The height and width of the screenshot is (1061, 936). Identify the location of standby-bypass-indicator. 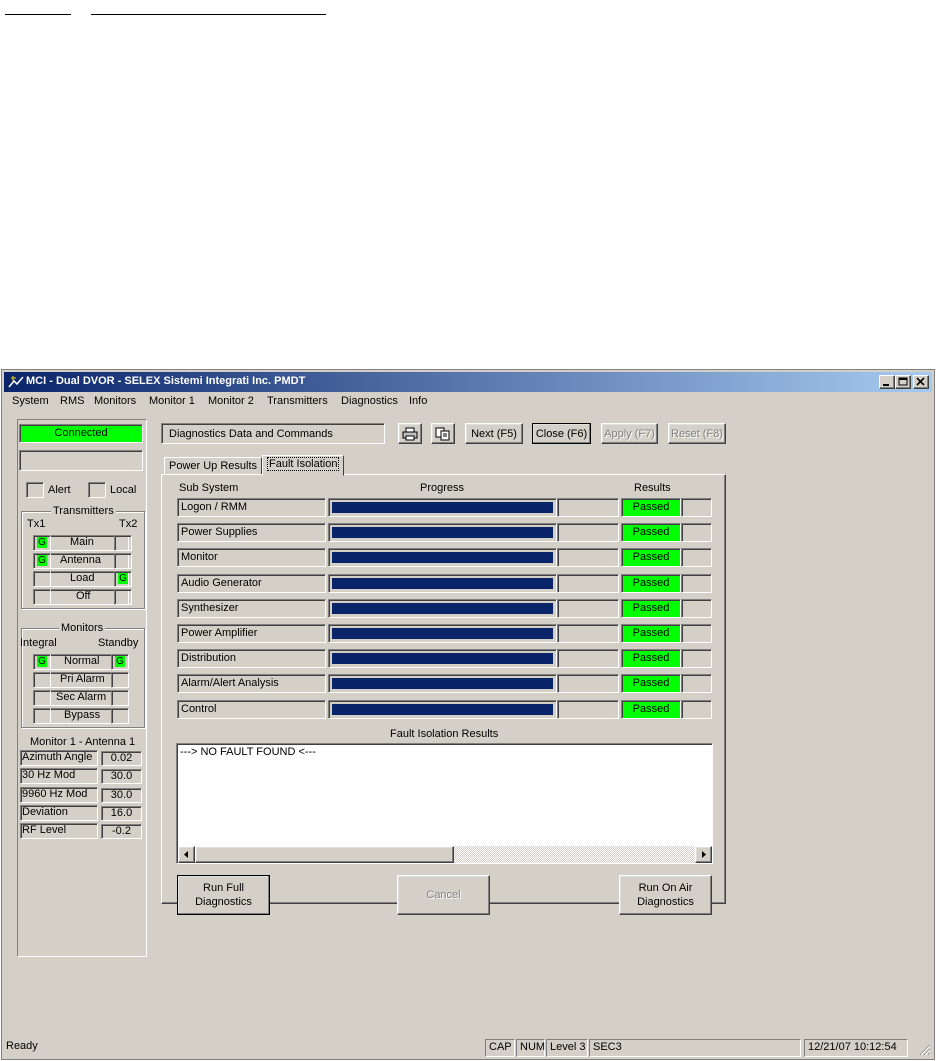
(120, 716).